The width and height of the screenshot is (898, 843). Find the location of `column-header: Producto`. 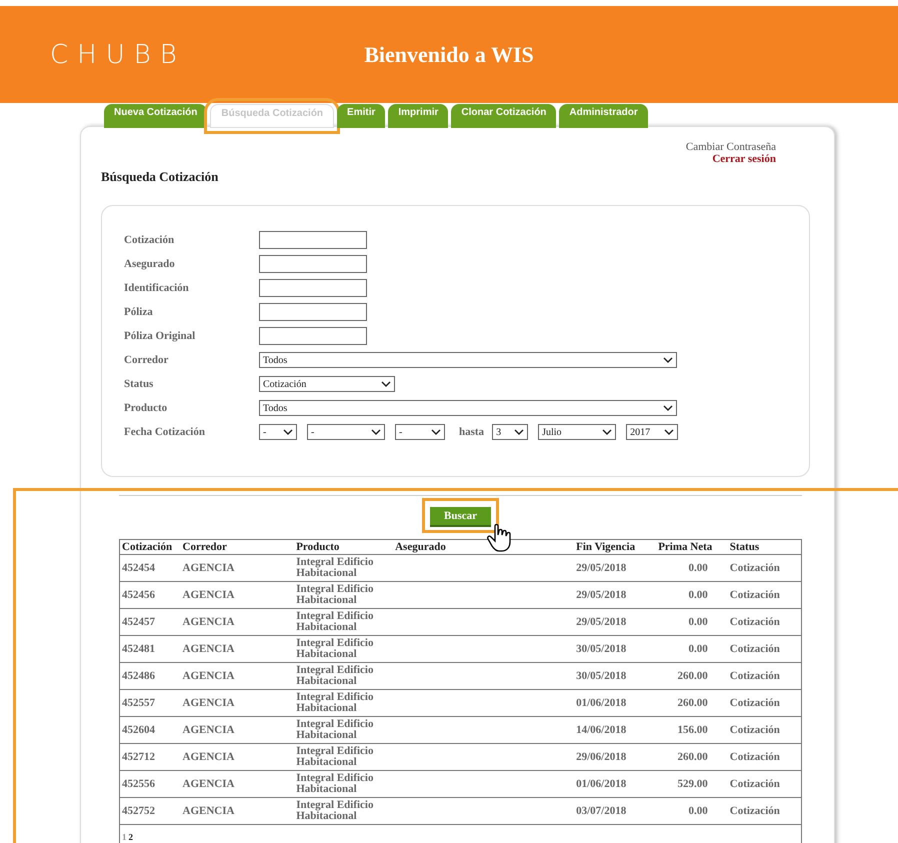

column-header: Producto is located at coordinates (344, 547).